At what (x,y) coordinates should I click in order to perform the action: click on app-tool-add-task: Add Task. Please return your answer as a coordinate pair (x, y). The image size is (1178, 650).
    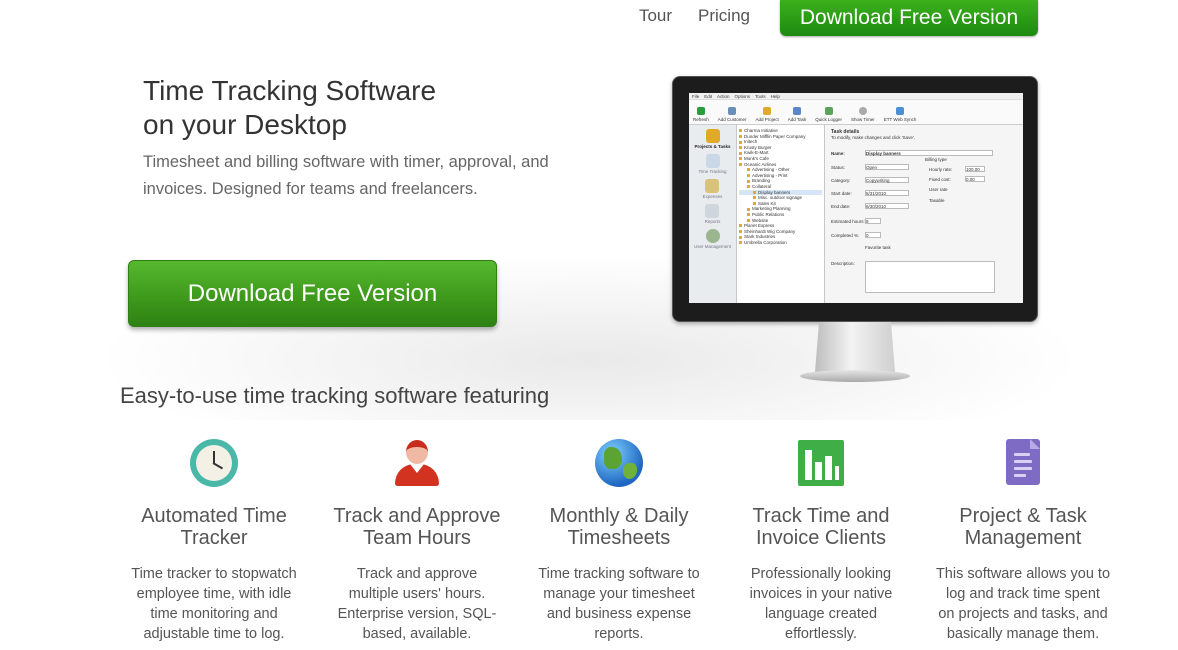
    Looking at the image, I should click on (797, 115).